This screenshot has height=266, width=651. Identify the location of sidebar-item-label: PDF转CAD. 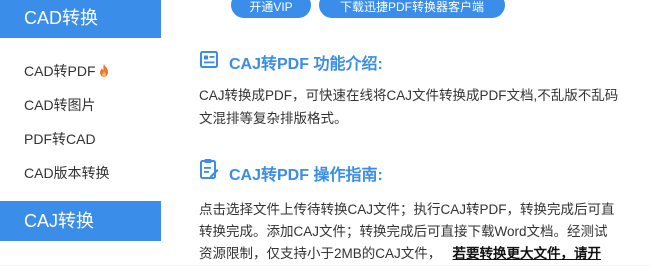
(60, 139).